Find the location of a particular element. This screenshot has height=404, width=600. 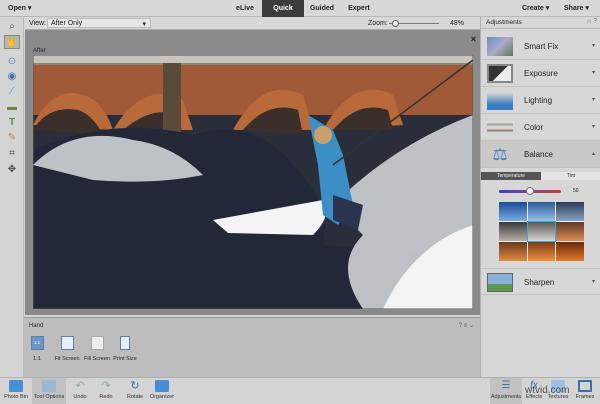

print-size-icon is located at coordinates (125, 343).